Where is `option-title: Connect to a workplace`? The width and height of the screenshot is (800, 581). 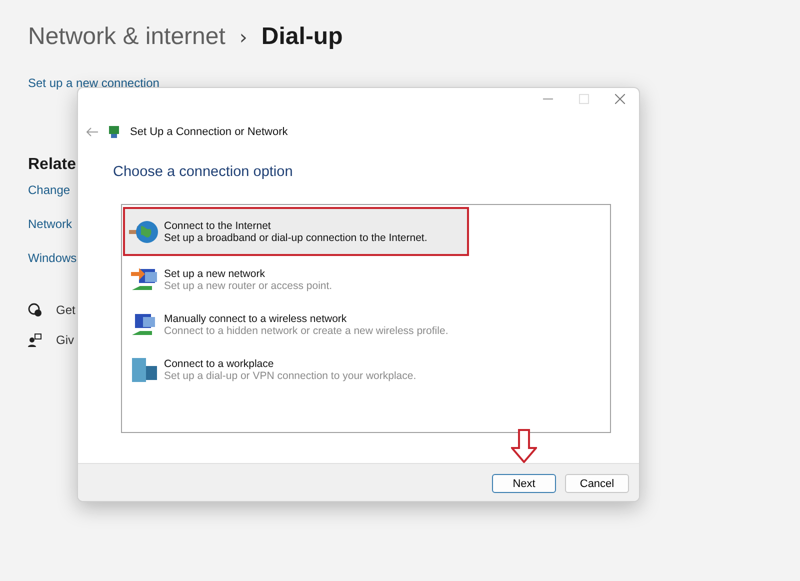 option-title: Connect to a workplace is located at coordinates (219, 364).